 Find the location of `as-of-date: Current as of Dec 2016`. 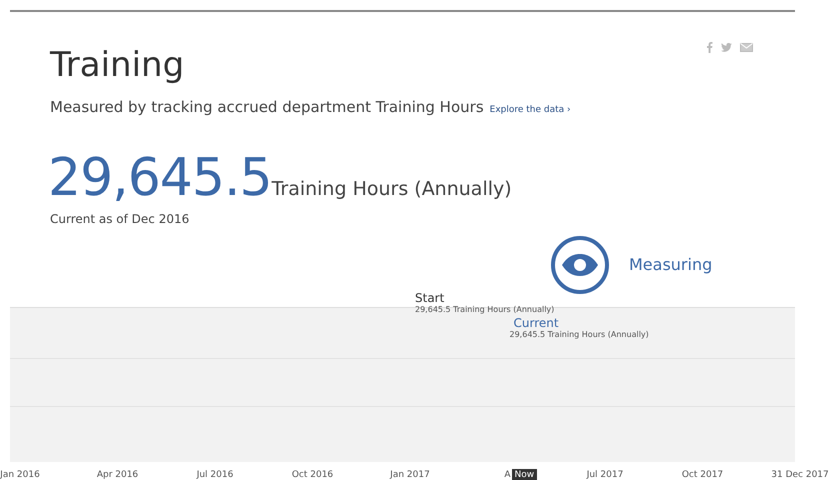

as-of-date: Current as of Dec 2016 is located at coordinates (120, 219).